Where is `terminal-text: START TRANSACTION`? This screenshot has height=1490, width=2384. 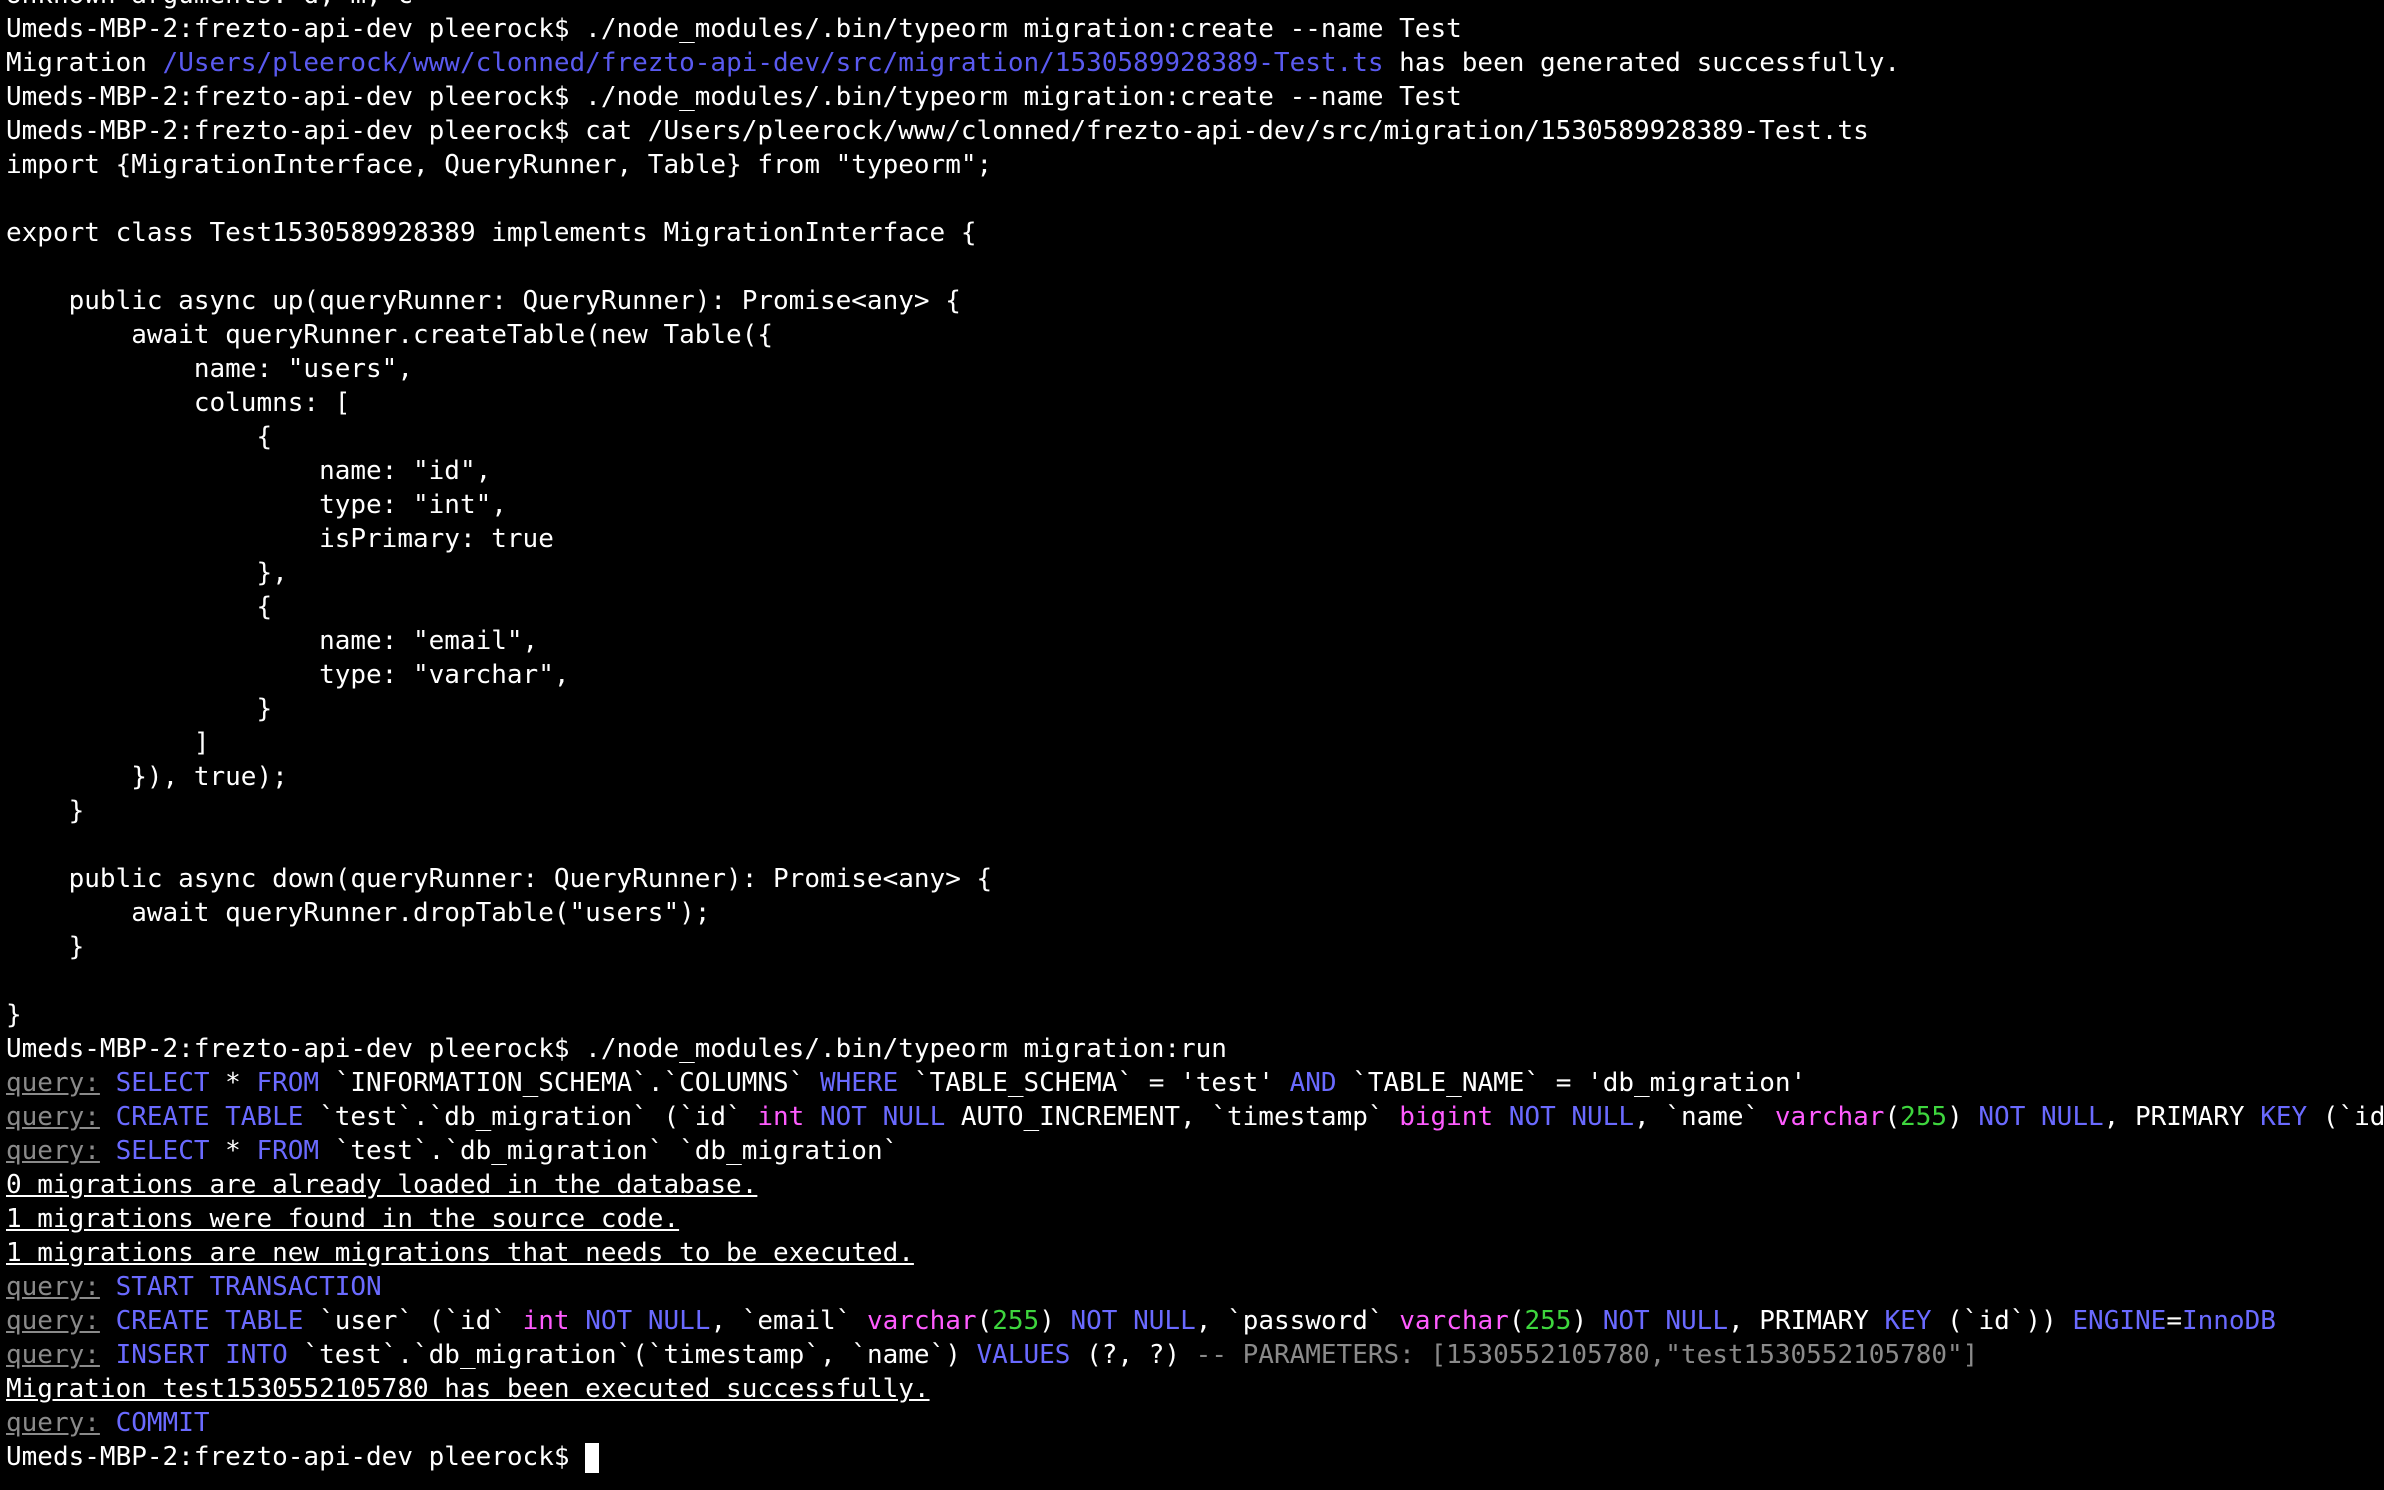
terminal-text: START TRANSACTION is located at coordinates (248, 1287).